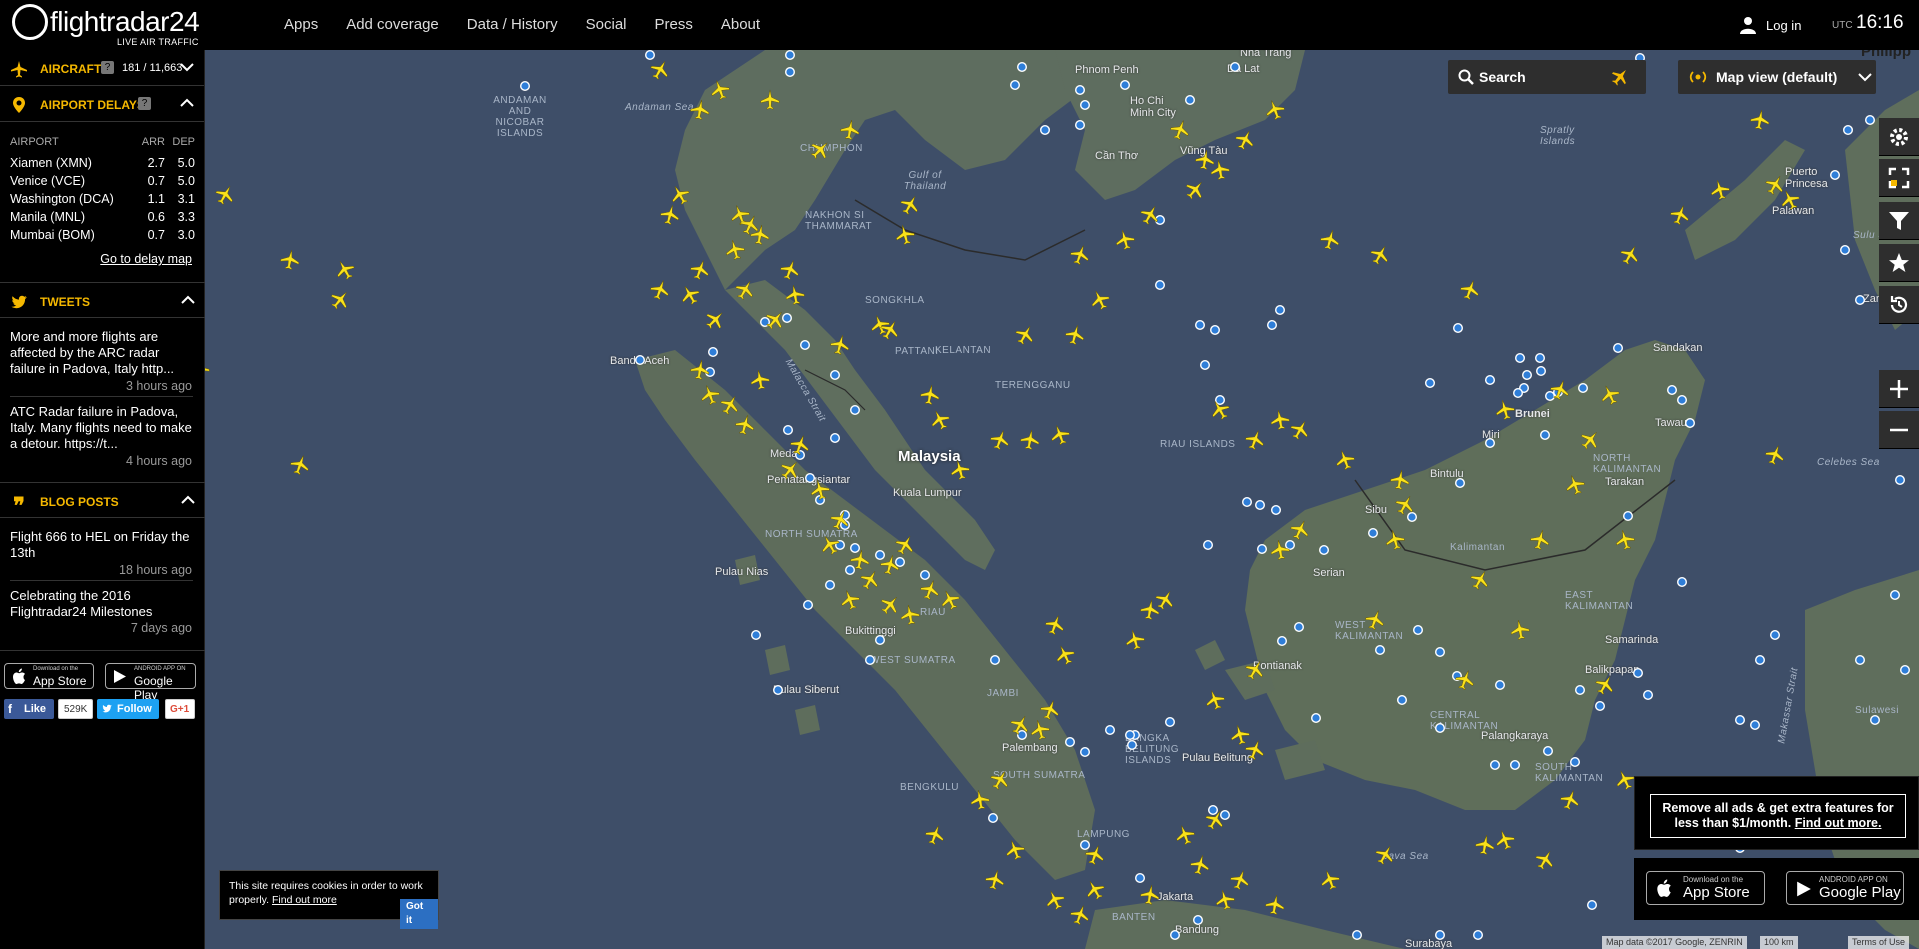 This screenshot has height=949, width=1919. What do you see at coordinates (419, 914) in the screenshot?
I see `cookie-accept-button: Got it` at bounding box center [419, 914].